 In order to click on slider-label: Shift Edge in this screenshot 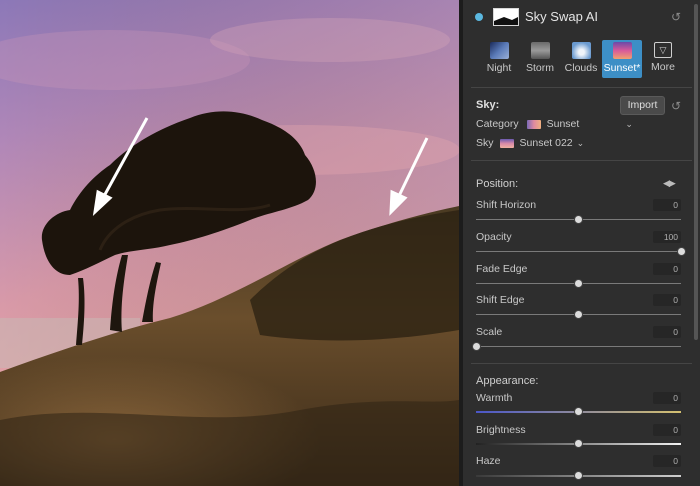, I will do `click(500, 300)`.